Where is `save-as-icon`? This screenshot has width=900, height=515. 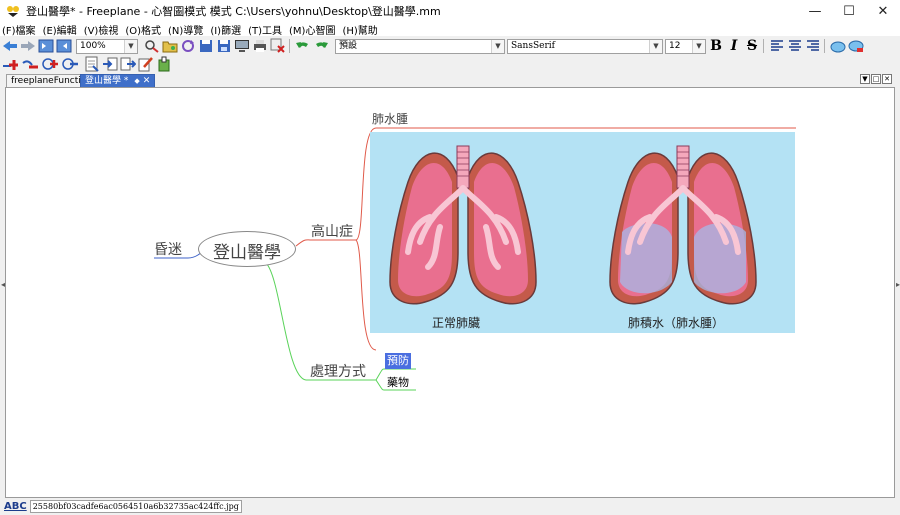
save-as-icon is located at coordinates (224, 46).